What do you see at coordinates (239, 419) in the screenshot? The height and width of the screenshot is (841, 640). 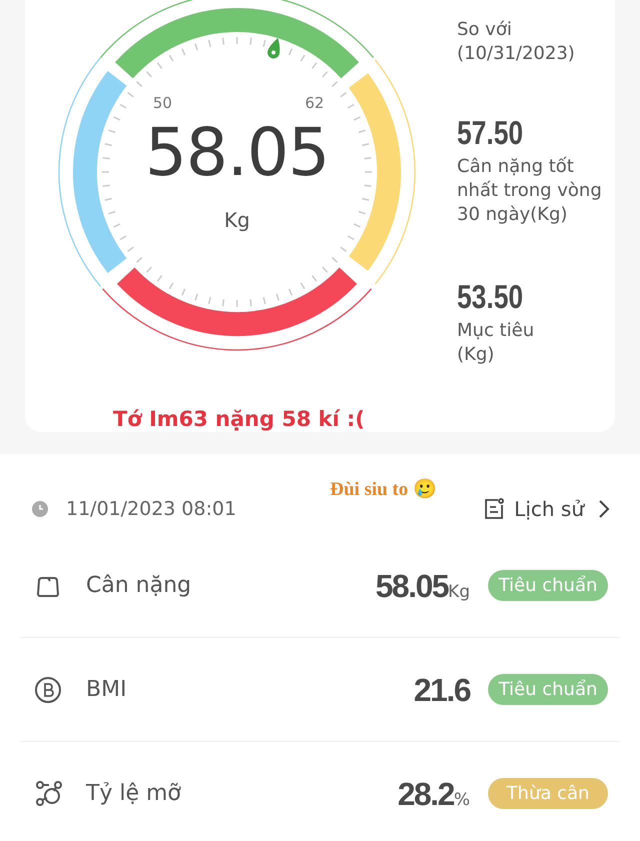 I see `caption-text: Tớ Im63 nặng 58 kí :(` at bounding box center [239, 419].